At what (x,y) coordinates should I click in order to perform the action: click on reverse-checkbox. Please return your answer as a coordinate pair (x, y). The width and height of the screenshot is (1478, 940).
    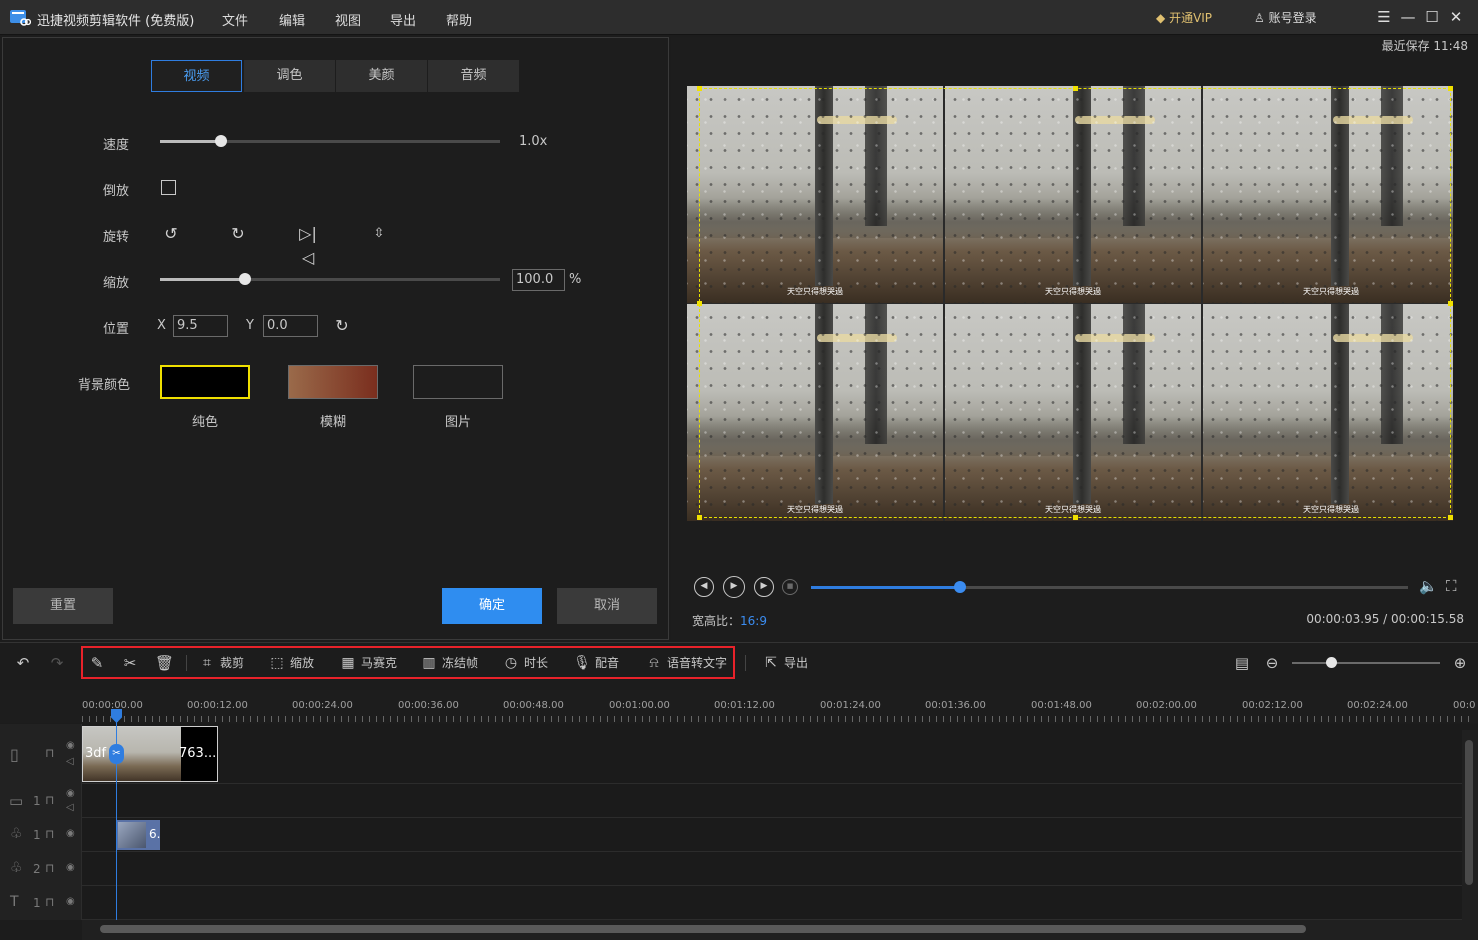
    Looking at the image, I should click on (168, 187).